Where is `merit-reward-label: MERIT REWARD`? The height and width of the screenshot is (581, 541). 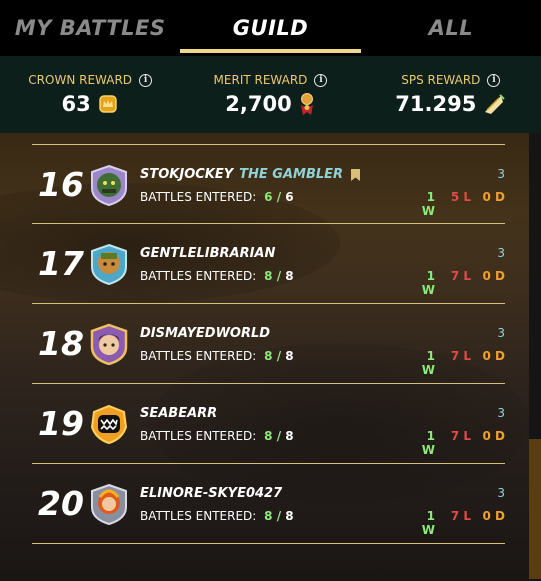
merit-reward-label: MERIT REWARD is located at coordinates (260, 80).